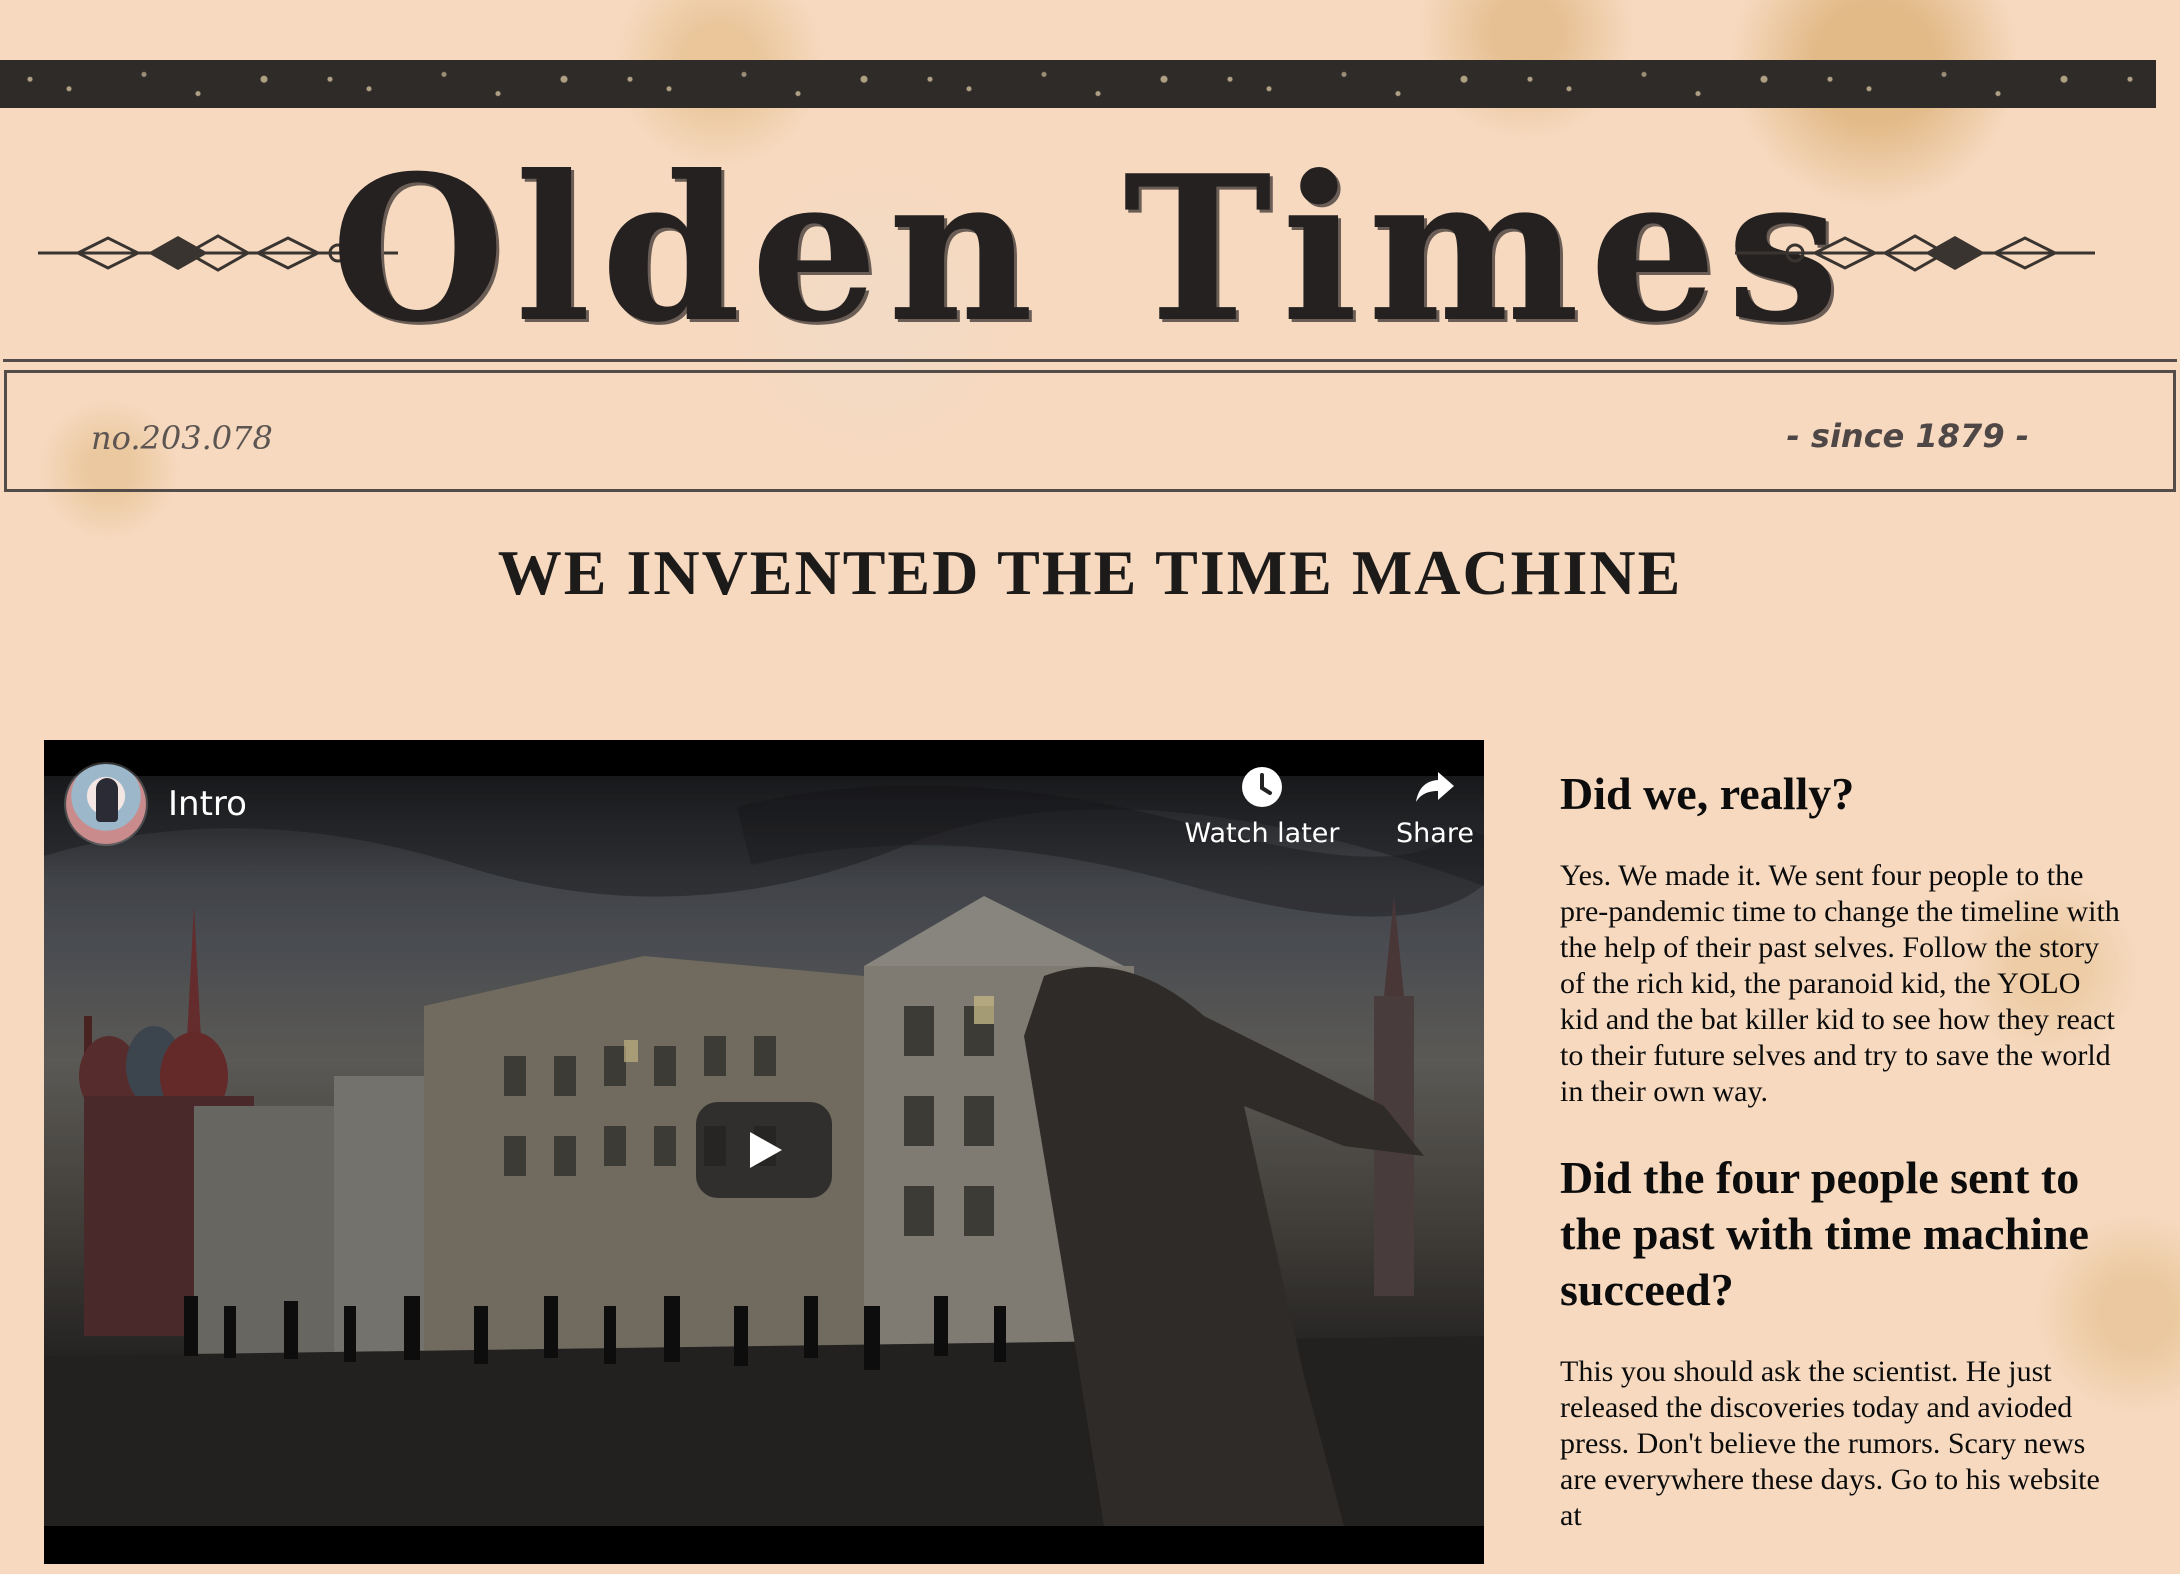  What do you see at coordinates (1915, 253) in the screenshot?
I see `right-ornament-icon` at bounding box center [1915, 253].